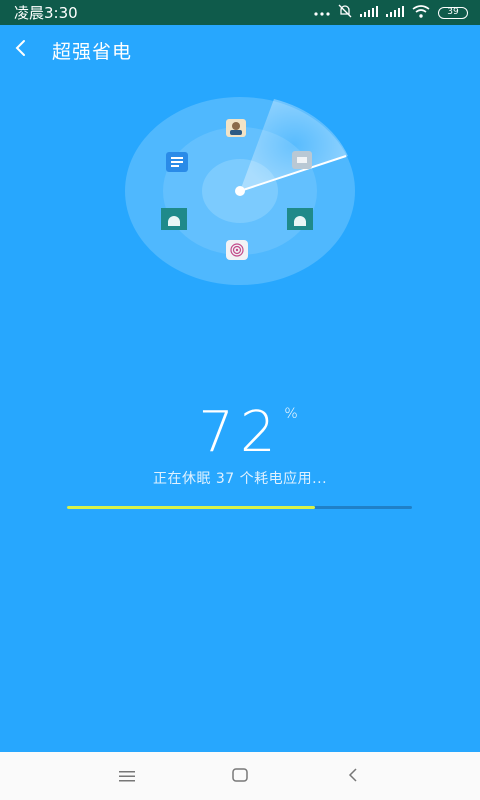  I want to click on progress-fill, so click(191, 507).